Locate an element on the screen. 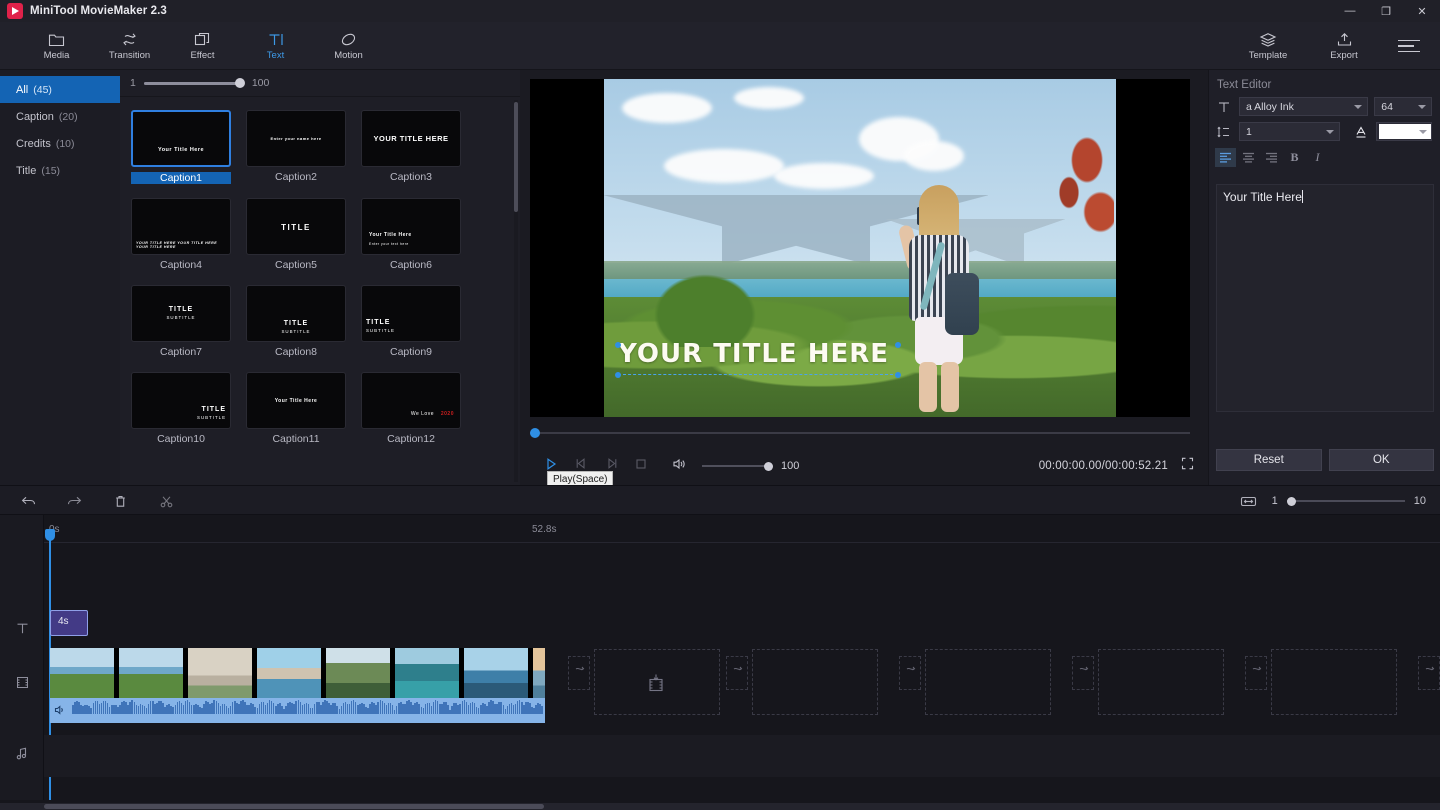 This screenshot has height=810, width=1440. video-clip is located at coordinates (297, 673).